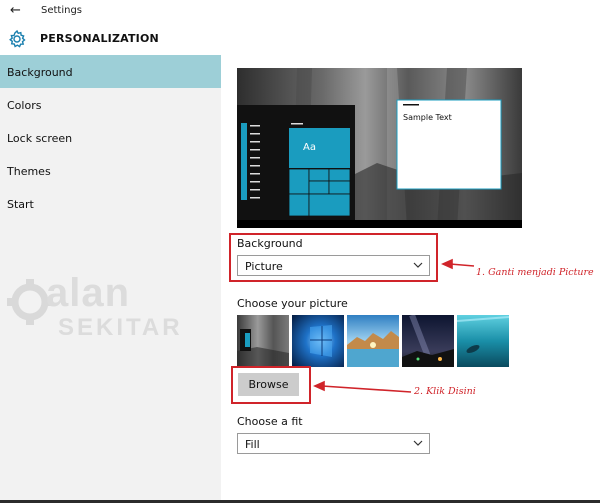 Image resolution: width=600 pixels, height=503 pixels. I want to click on annotation-step-1: 1. Ganti menjadi Picture, so click(535, 272).